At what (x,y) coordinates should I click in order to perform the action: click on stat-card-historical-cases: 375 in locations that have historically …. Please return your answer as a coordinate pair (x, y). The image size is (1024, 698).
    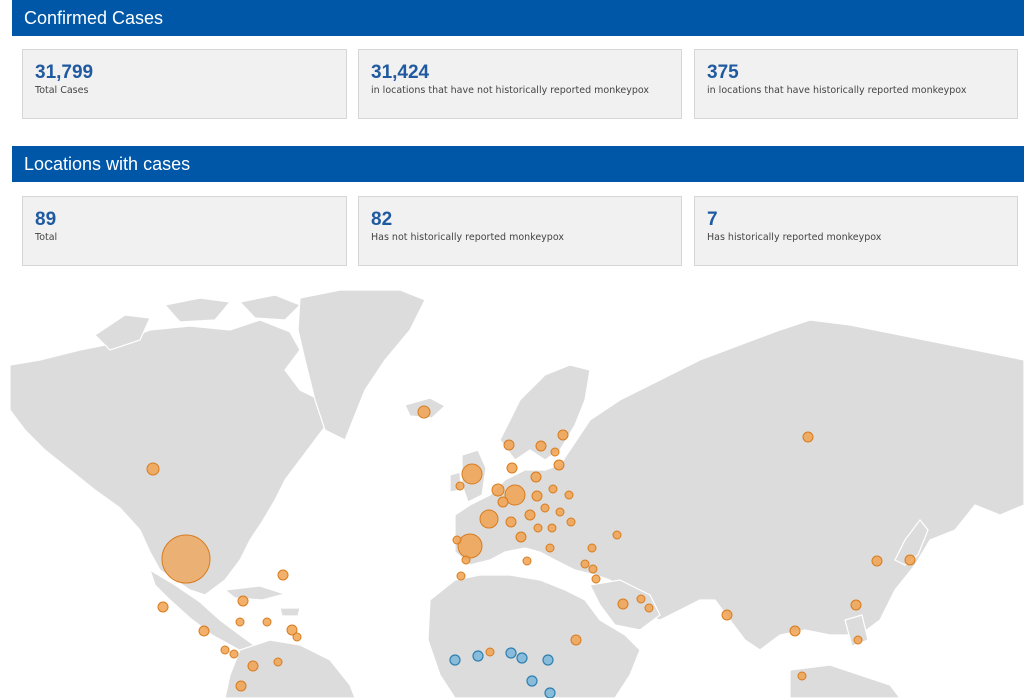
    Looking at the image, I should click on (856, 84).